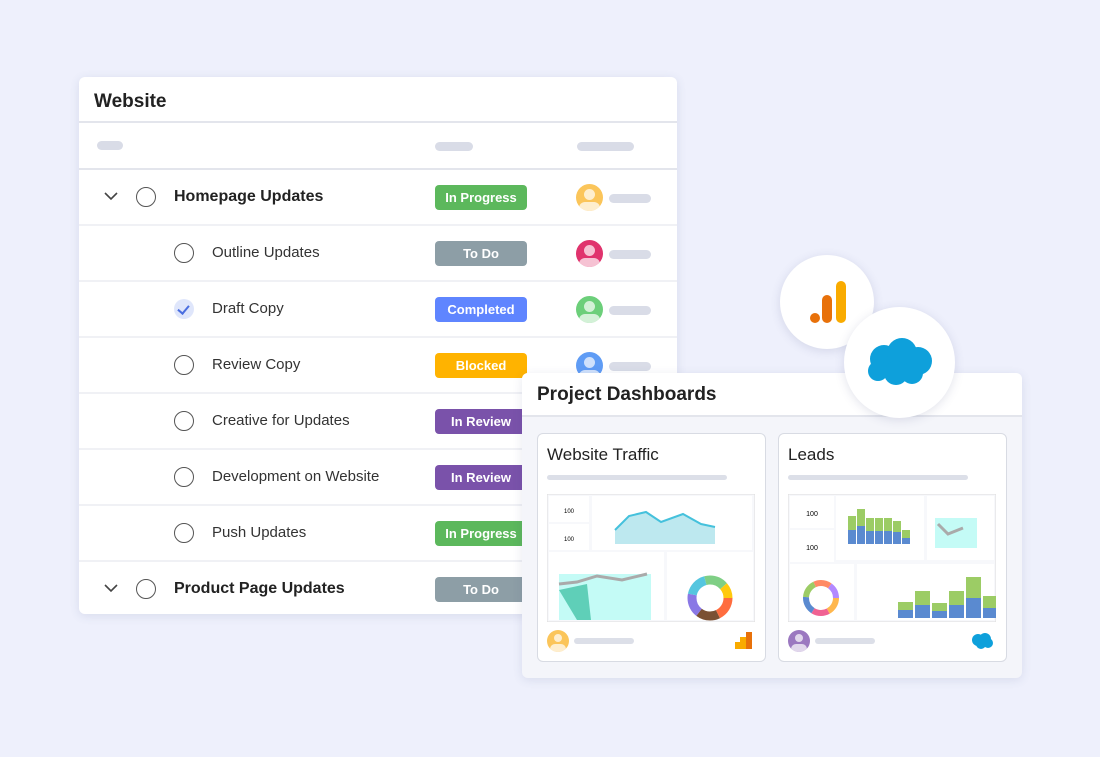 The width and height of the screenshot is (1100, 757). I want to click on status-badge: Blocked, so click(481, 365).